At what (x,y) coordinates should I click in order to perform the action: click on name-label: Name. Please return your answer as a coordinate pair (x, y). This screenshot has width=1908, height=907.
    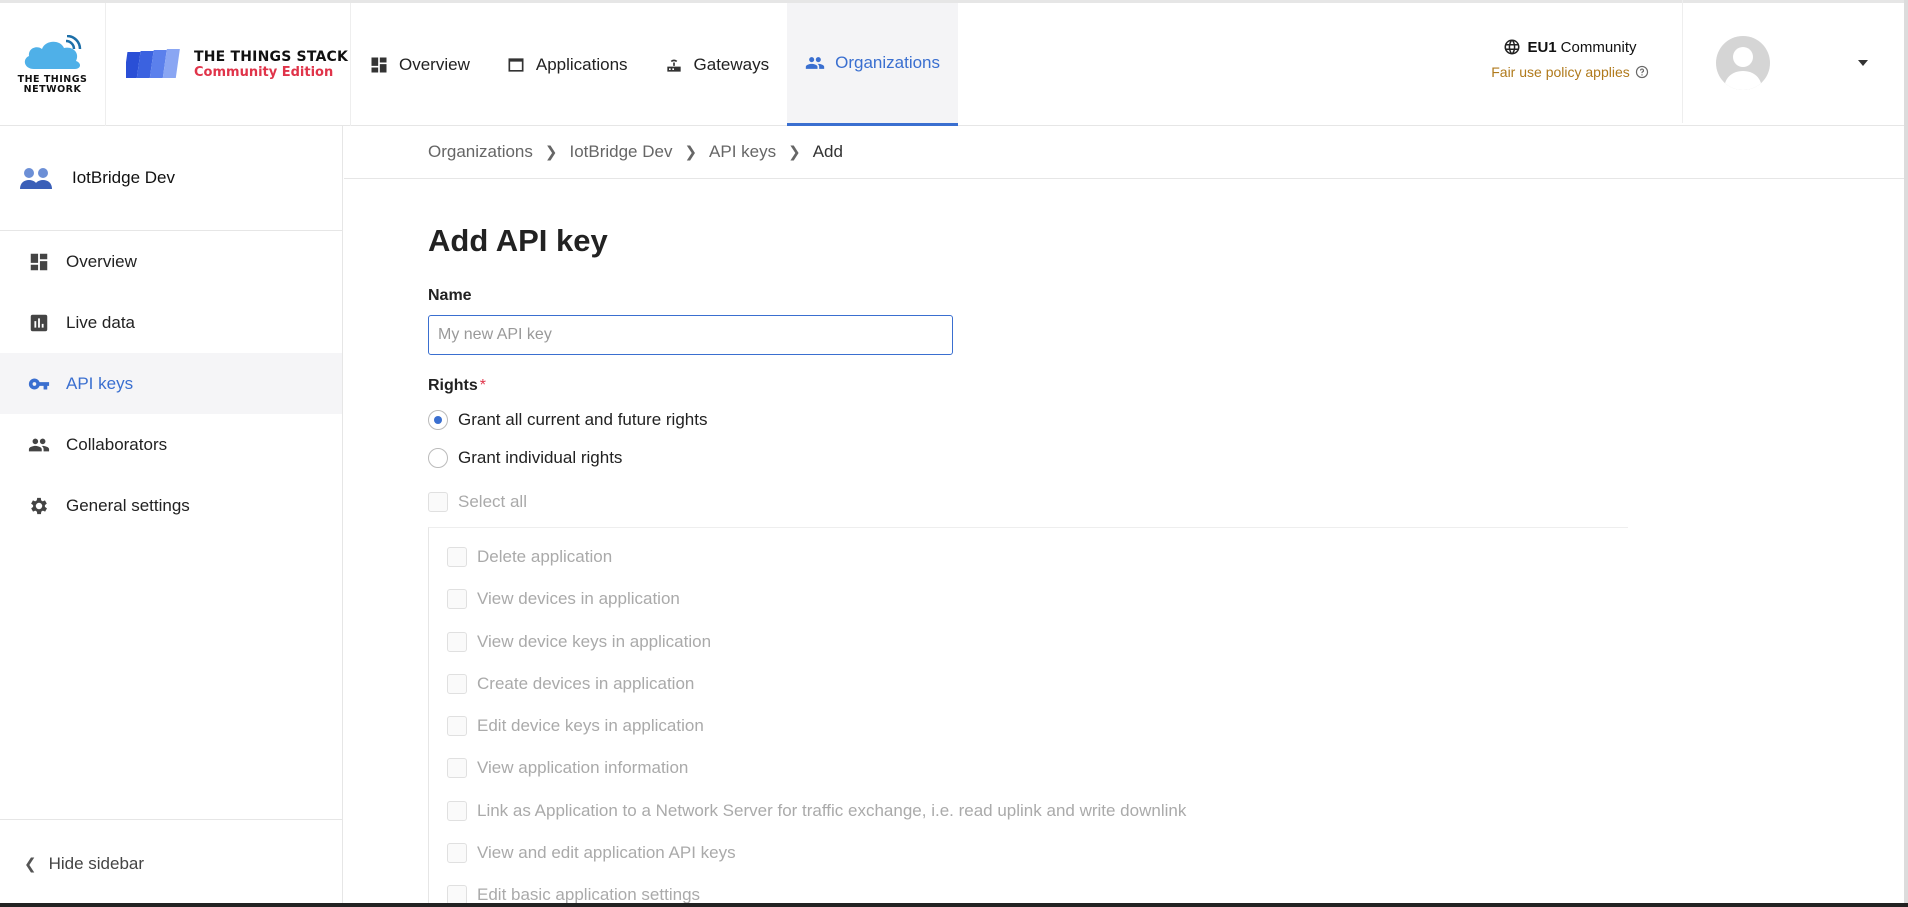
    Looking at the image, I should click on (450, 295).